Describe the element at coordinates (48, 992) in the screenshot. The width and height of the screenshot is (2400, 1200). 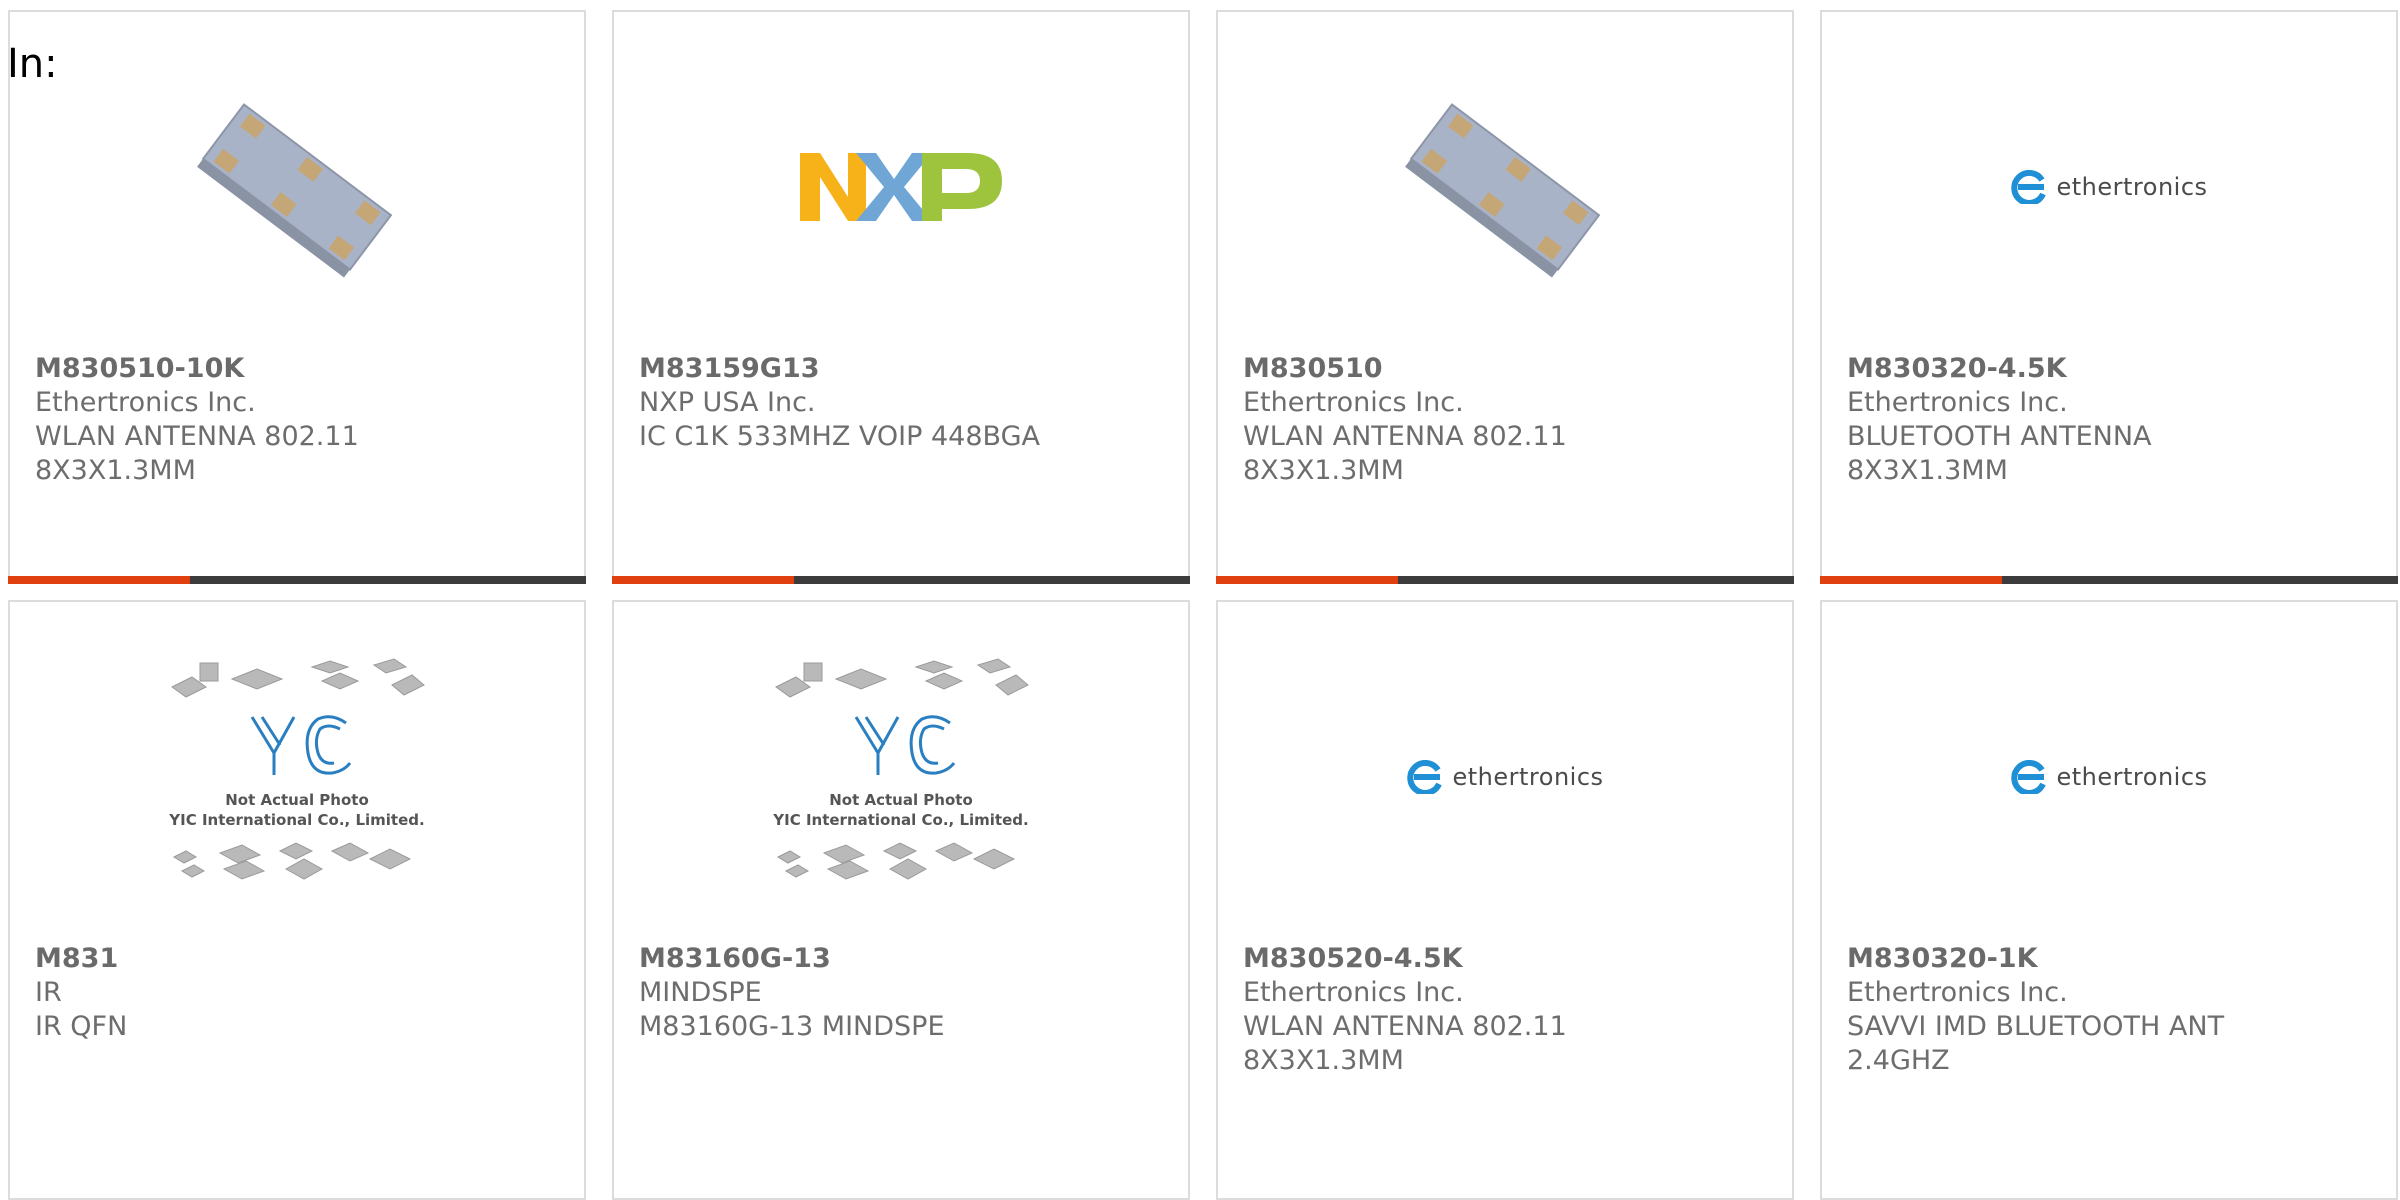
I see `manufacturer: IR` at that location.